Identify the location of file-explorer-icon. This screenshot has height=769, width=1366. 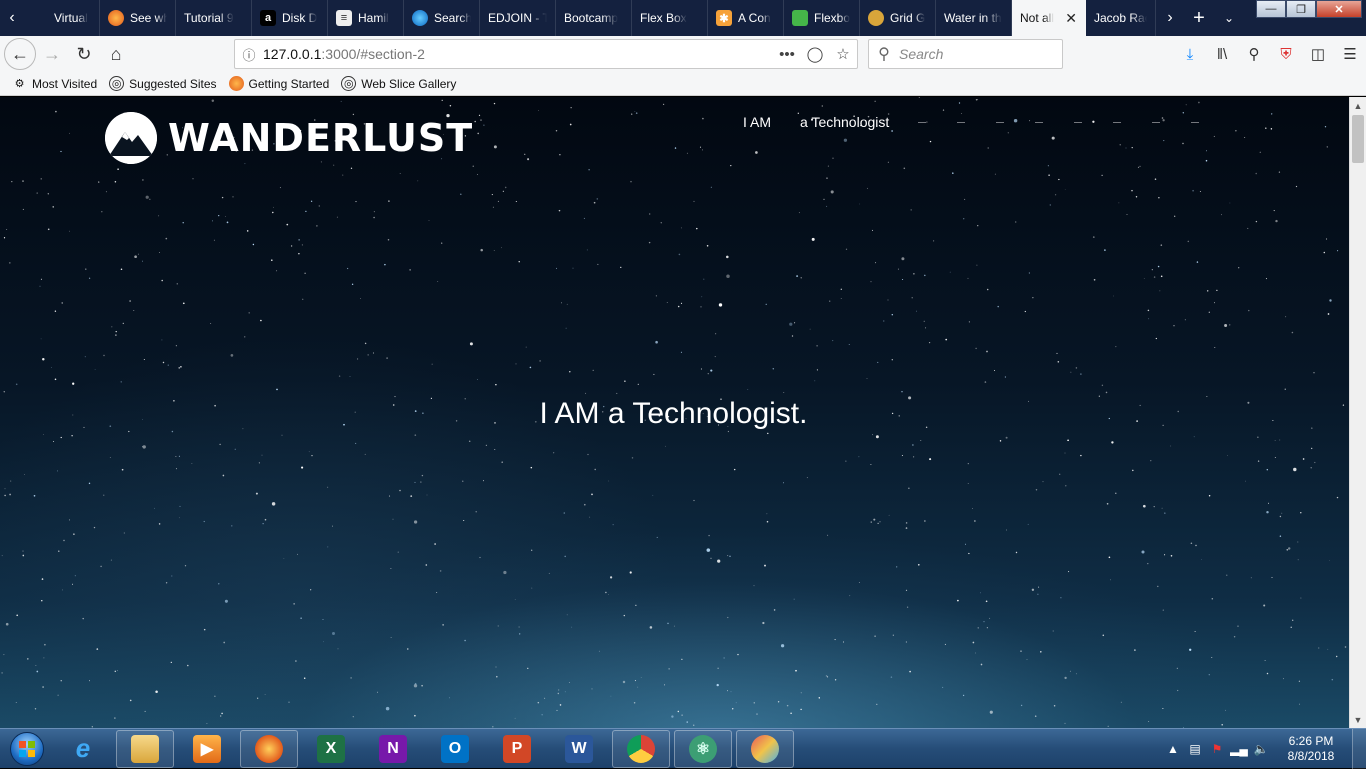
(145, 748).